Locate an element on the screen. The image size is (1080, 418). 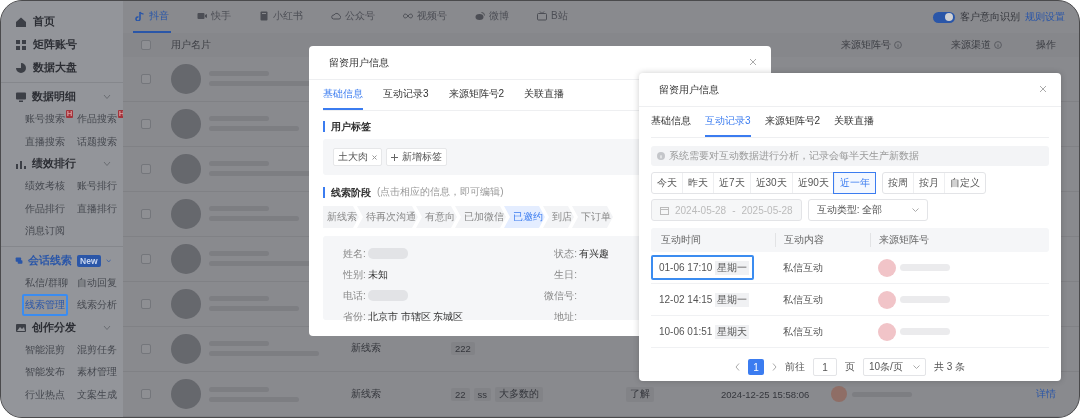
stage-step: 已加微信 is located at coordinates (480, 217).